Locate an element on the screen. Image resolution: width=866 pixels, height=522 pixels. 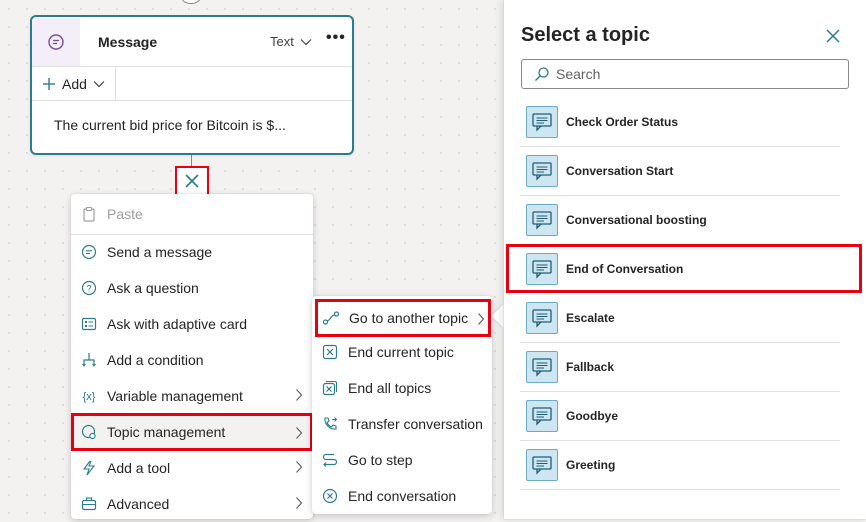
message-type-dropdown: Text is located at coordinates (291, 41).